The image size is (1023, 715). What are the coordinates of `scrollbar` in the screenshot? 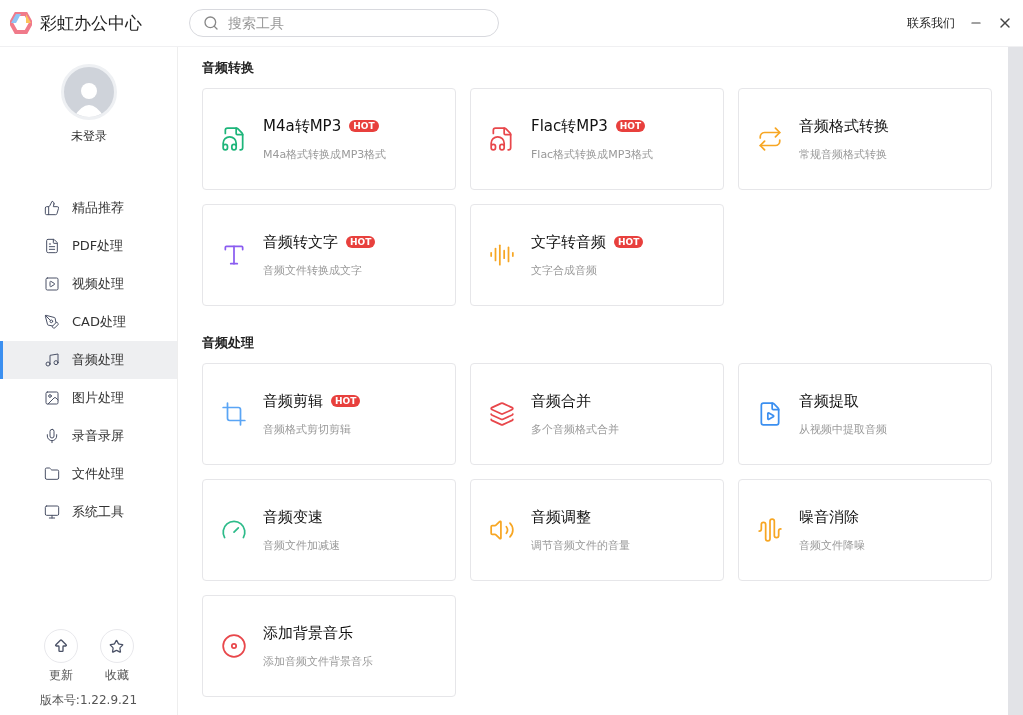 It's located at (1015, 381).